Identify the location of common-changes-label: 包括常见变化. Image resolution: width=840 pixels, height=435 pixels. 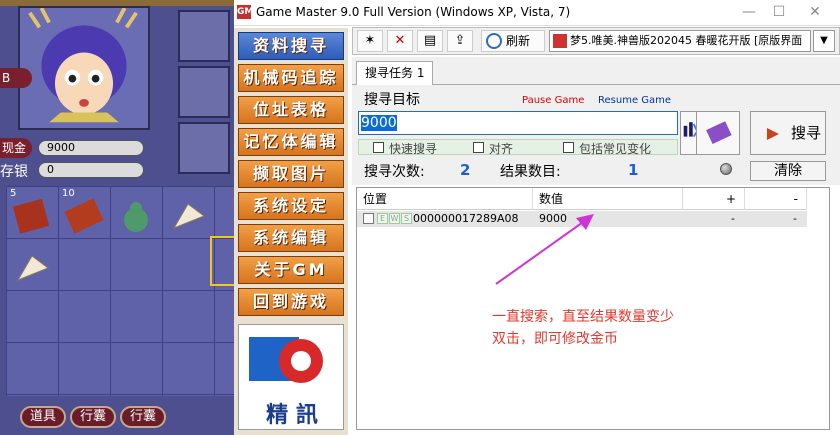
(615, 149).